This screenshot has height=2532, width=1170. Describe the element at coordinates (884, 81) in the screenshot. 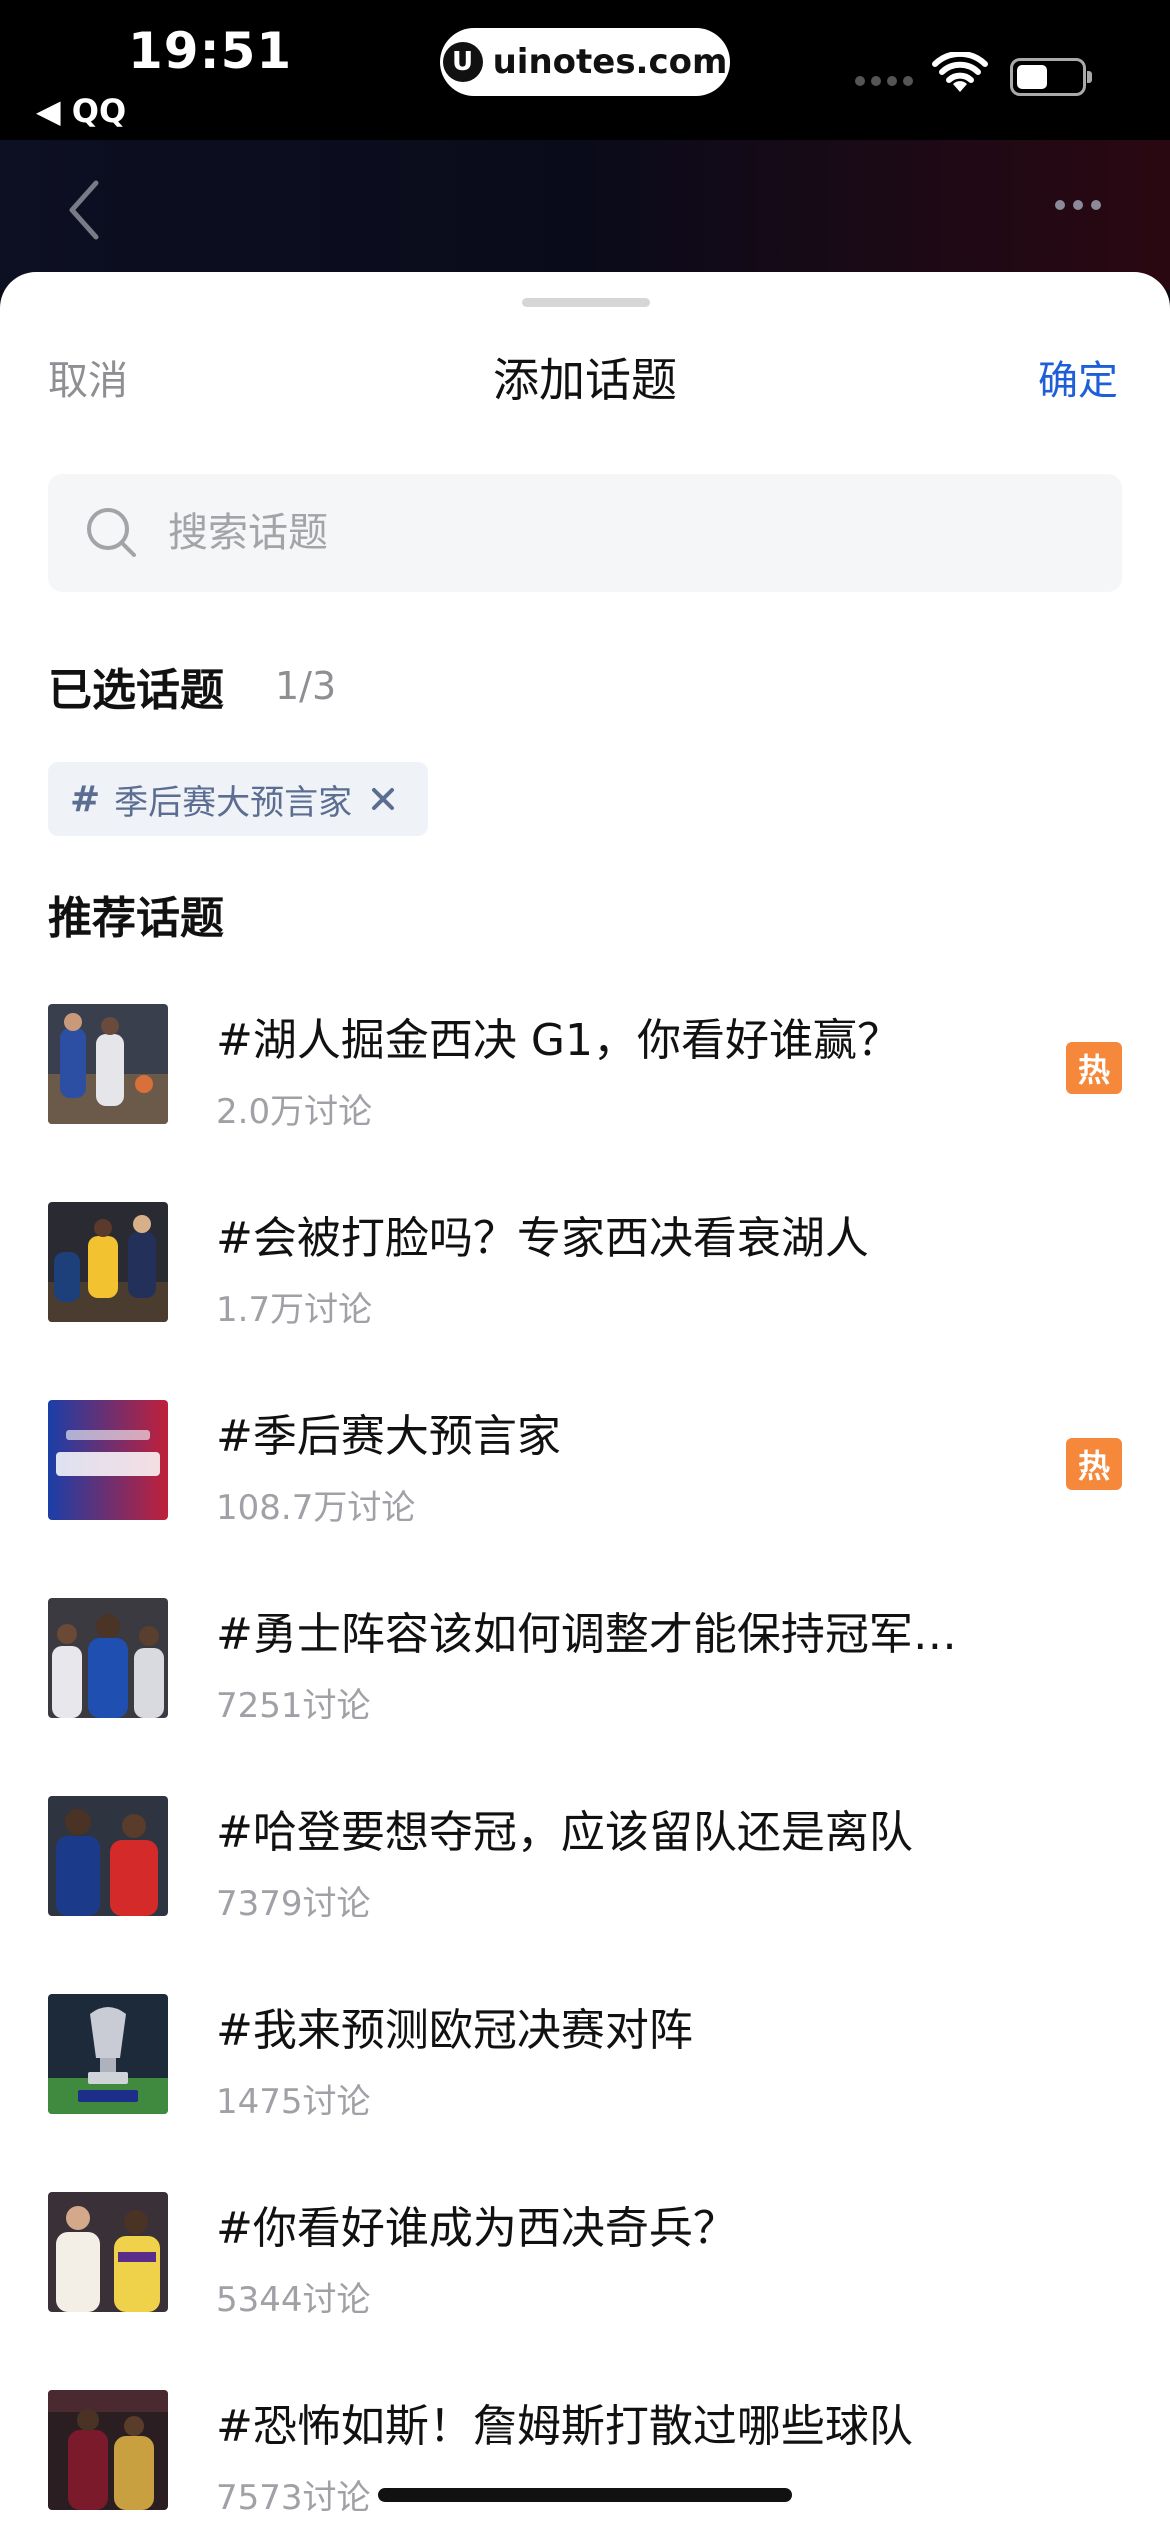

I see `signal-icon` at that location.